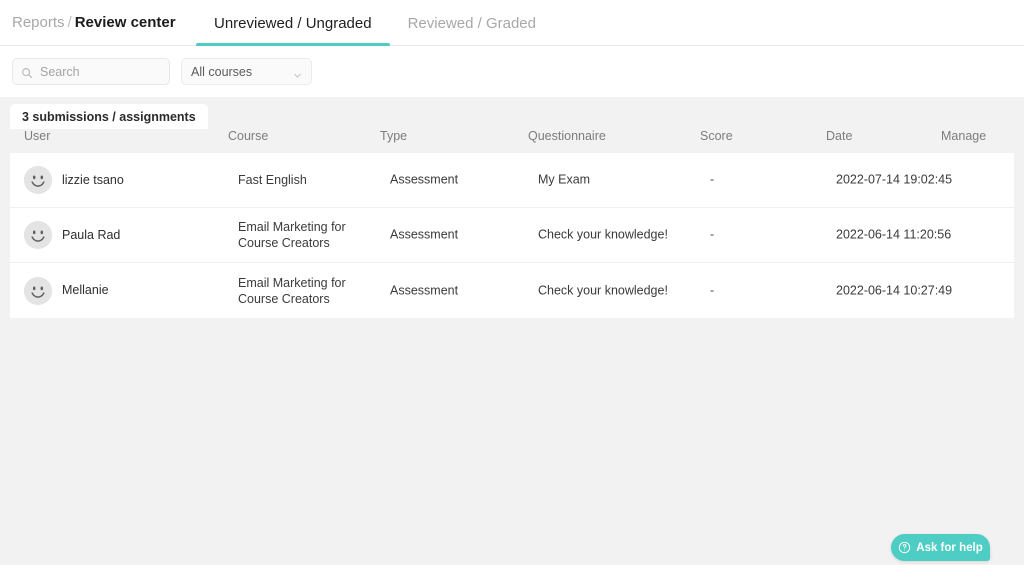 The height and width of the screenshot is (565, 1024). What do you see at coordinates (964, 136) in the screenshot?
I see `column-header-manage: Manage` at bounding box center [964, 136].